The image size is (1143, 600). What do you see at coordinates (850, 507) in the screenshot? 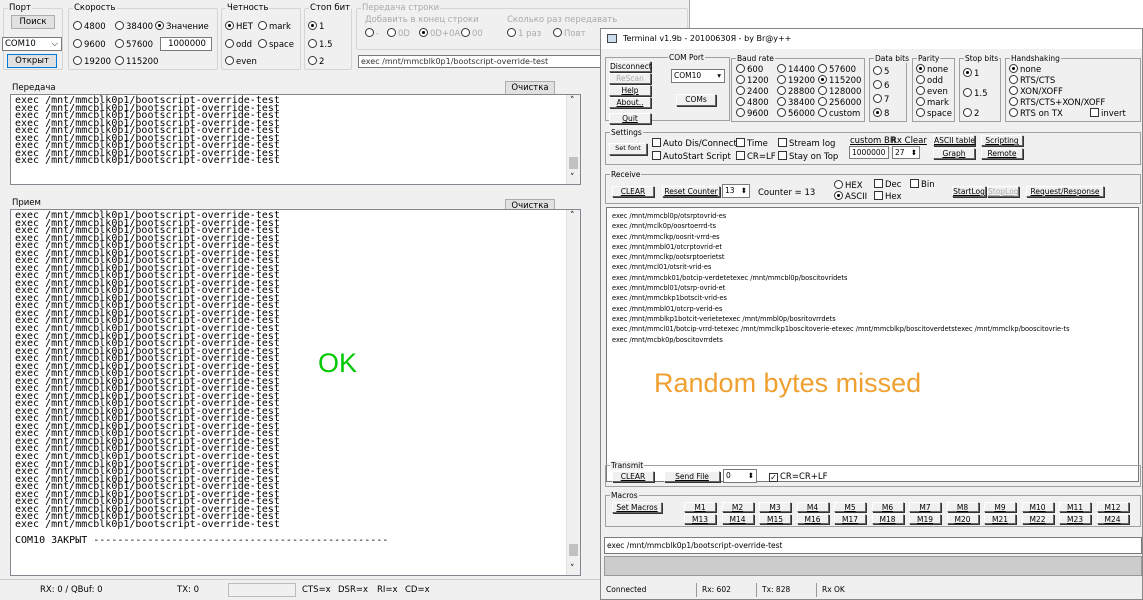
I see `macro-button-m5: M5` at bounding box center [850, 507].